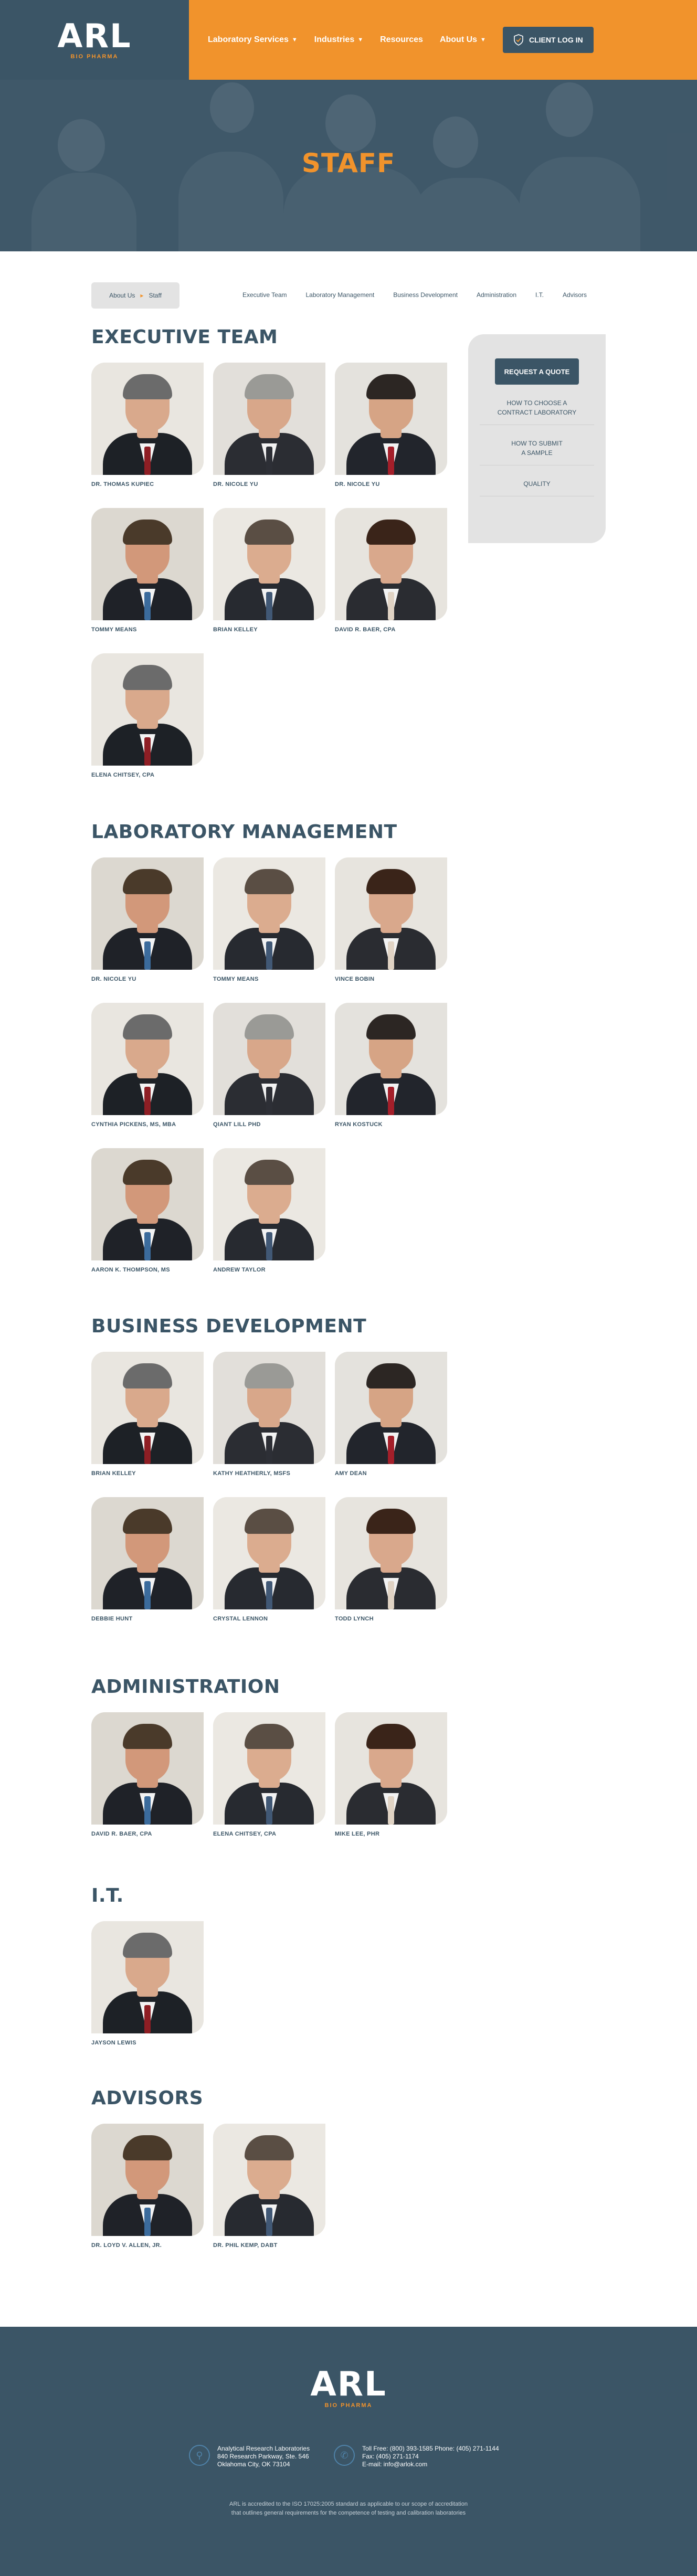 This screenshot has height=2576, width=697. Describe the element at coordinates (252, 1473) in the screenshot. I see `staff-name: KATHY HEATHERLY, MSFS` at that location.